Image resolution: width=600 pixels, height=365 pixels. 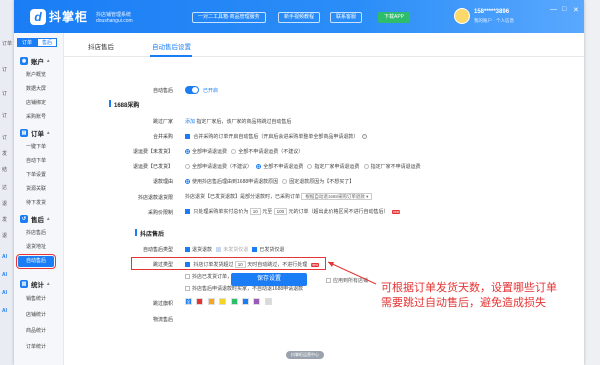 What do you see at coordinates (24, 61) in the screenshot?
I see `account-icon: ◉` at bounding box center [24, 61].